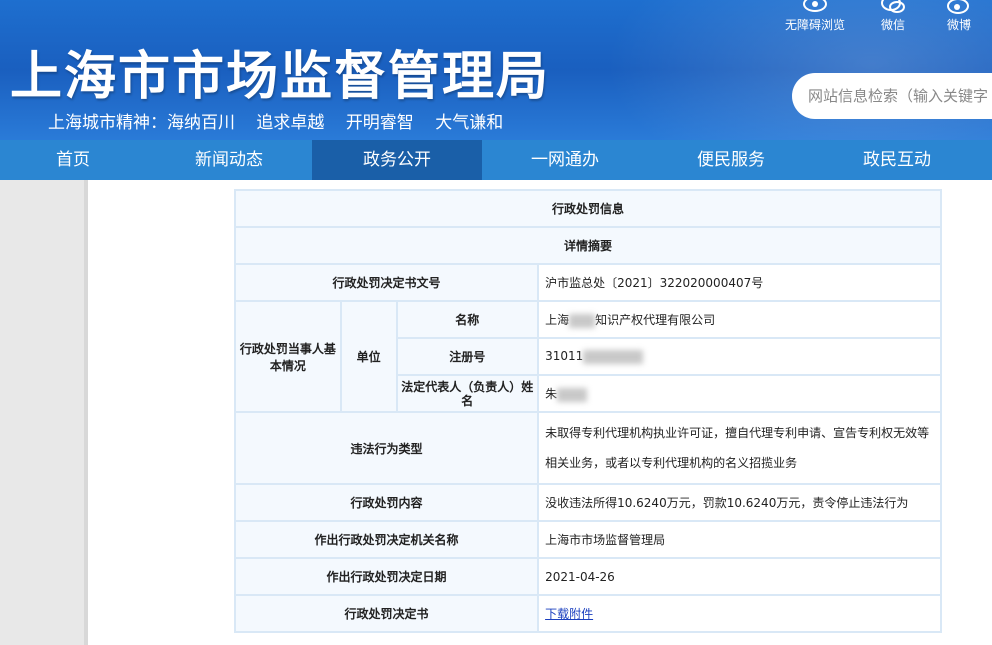 The height and width of the screenshot is (645, 992). Describe the element at coordinates (739, 613) in the screenshot. I see `decision-cell: 下载附件` at that location.